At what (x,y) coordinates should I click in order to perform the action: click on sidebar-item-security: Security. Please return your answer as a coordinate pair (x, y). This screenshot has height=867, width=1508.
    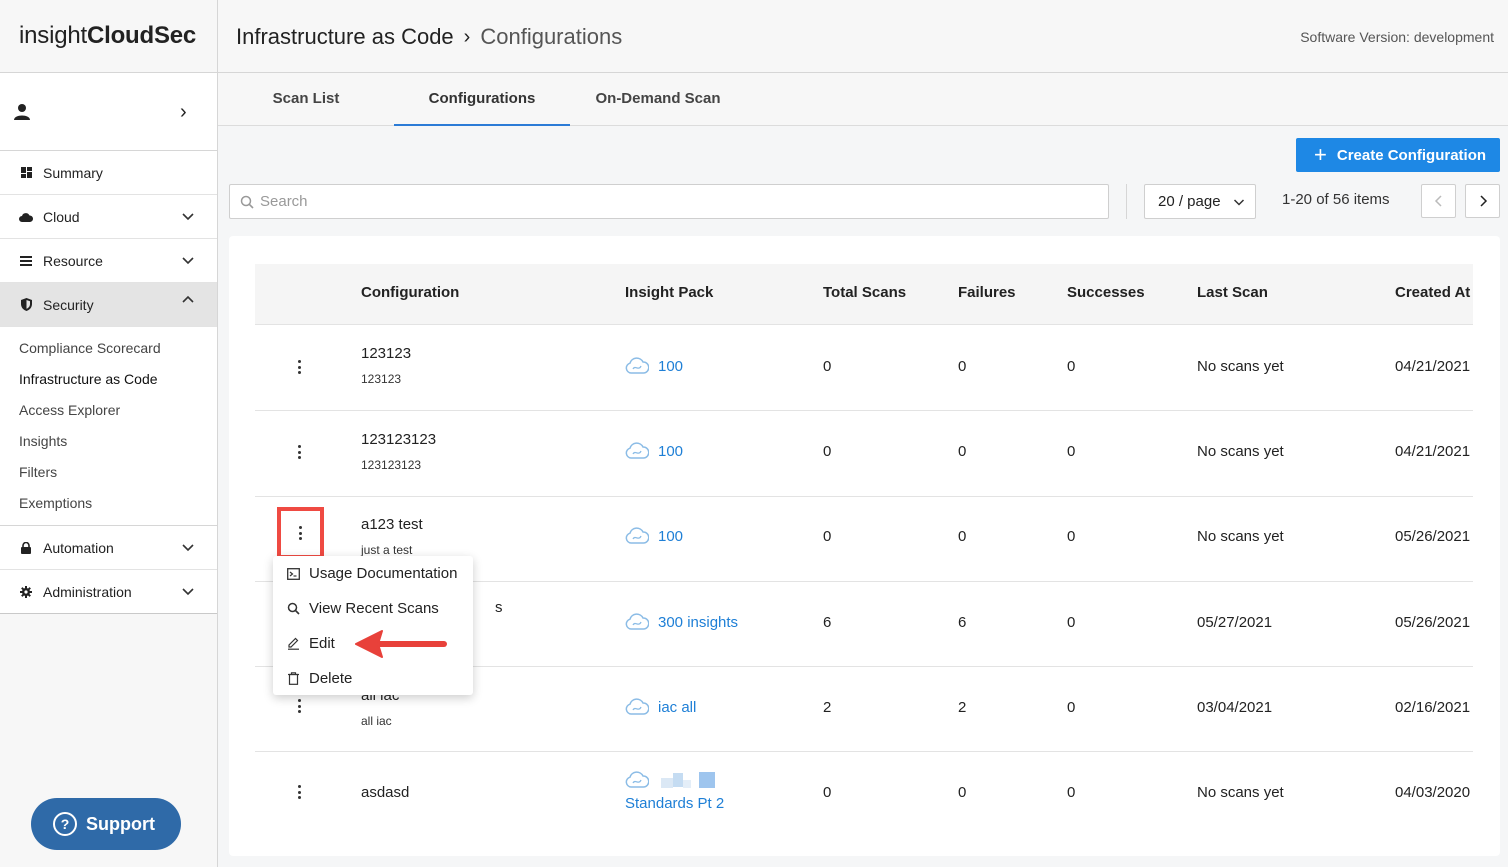
    Looking at the image, I should click on (108, 305).